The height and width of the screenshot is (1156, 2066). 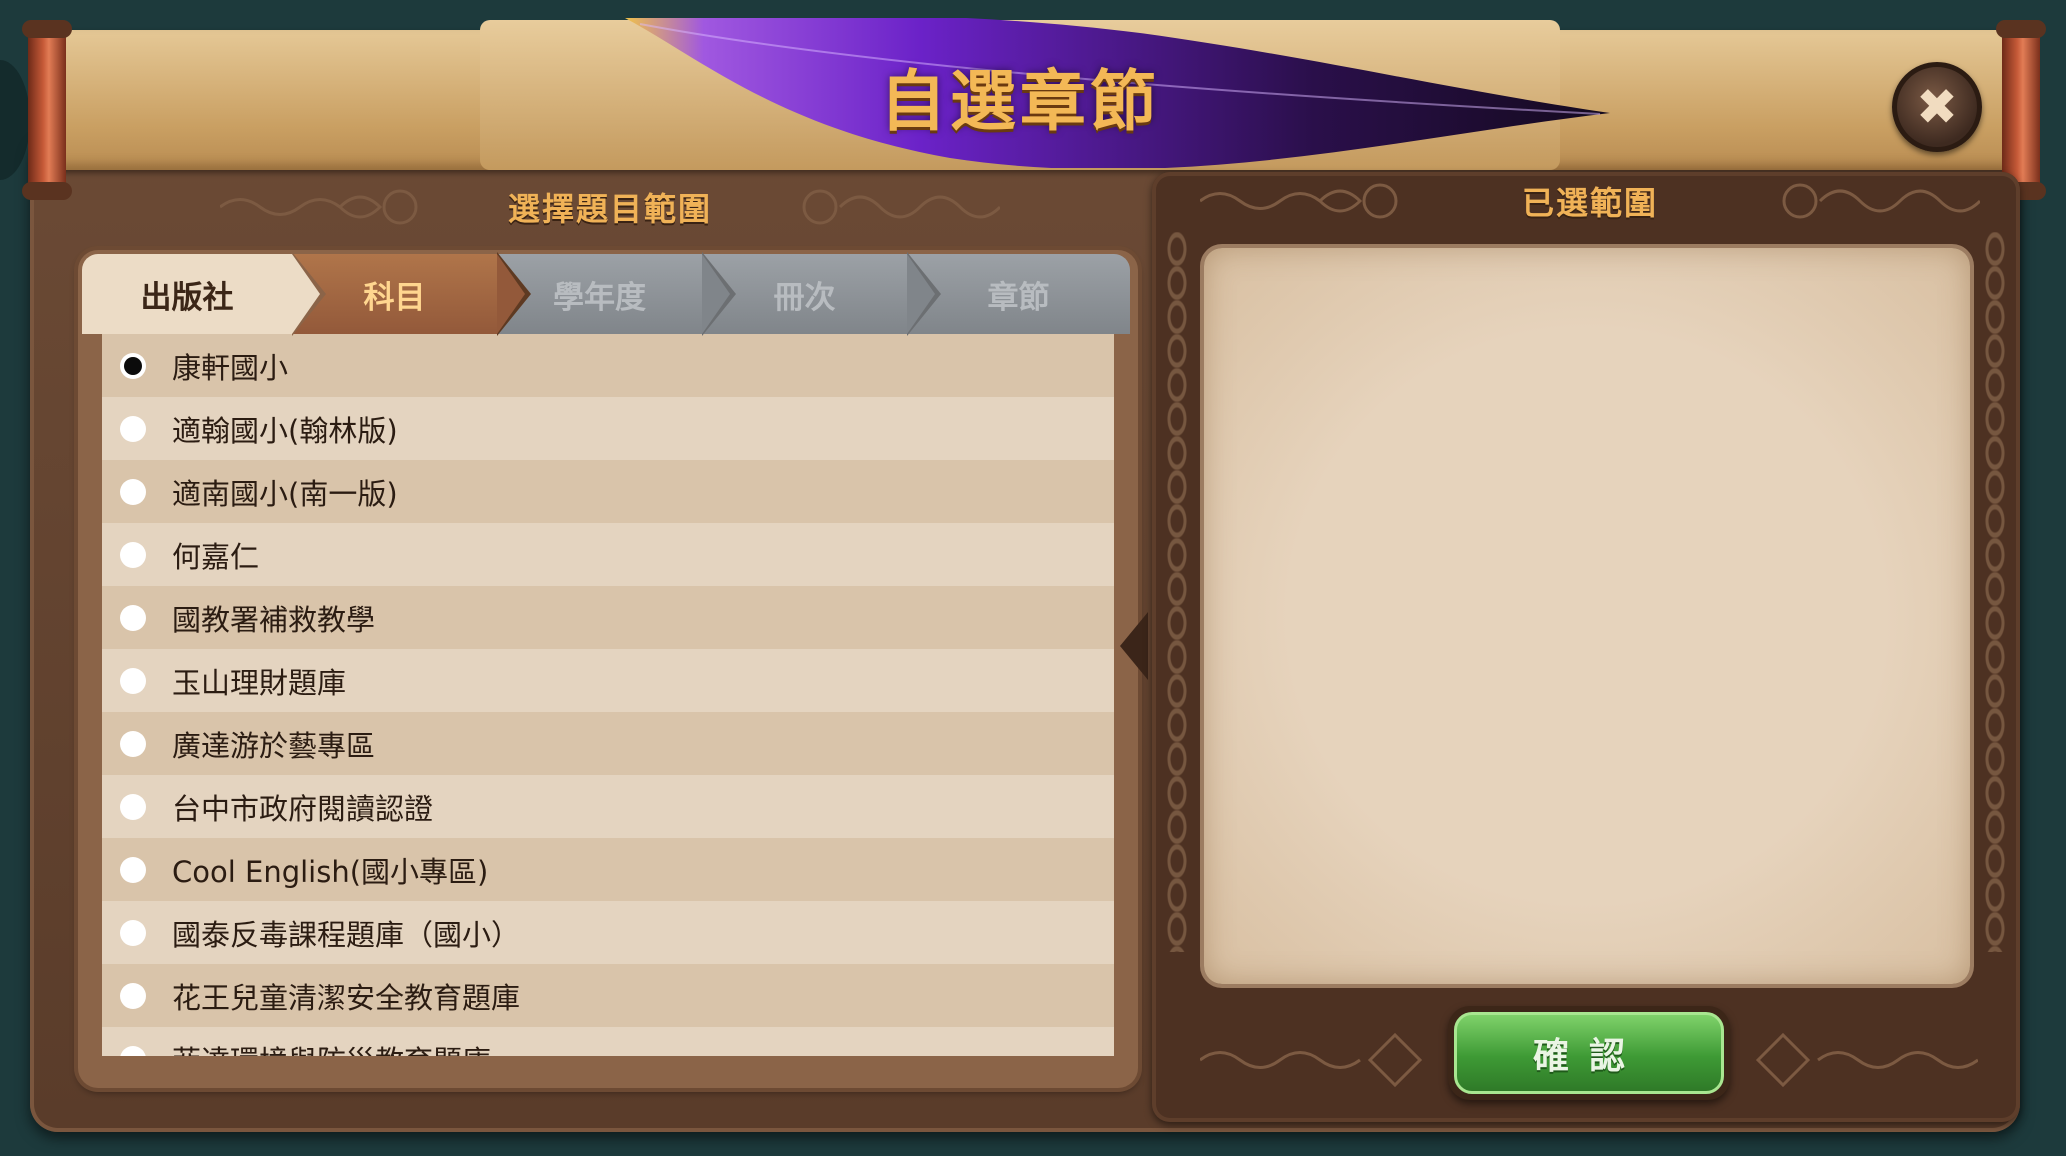 I want to click on left-section-header: 選擇題目範圍, so click(x=610, y=207).